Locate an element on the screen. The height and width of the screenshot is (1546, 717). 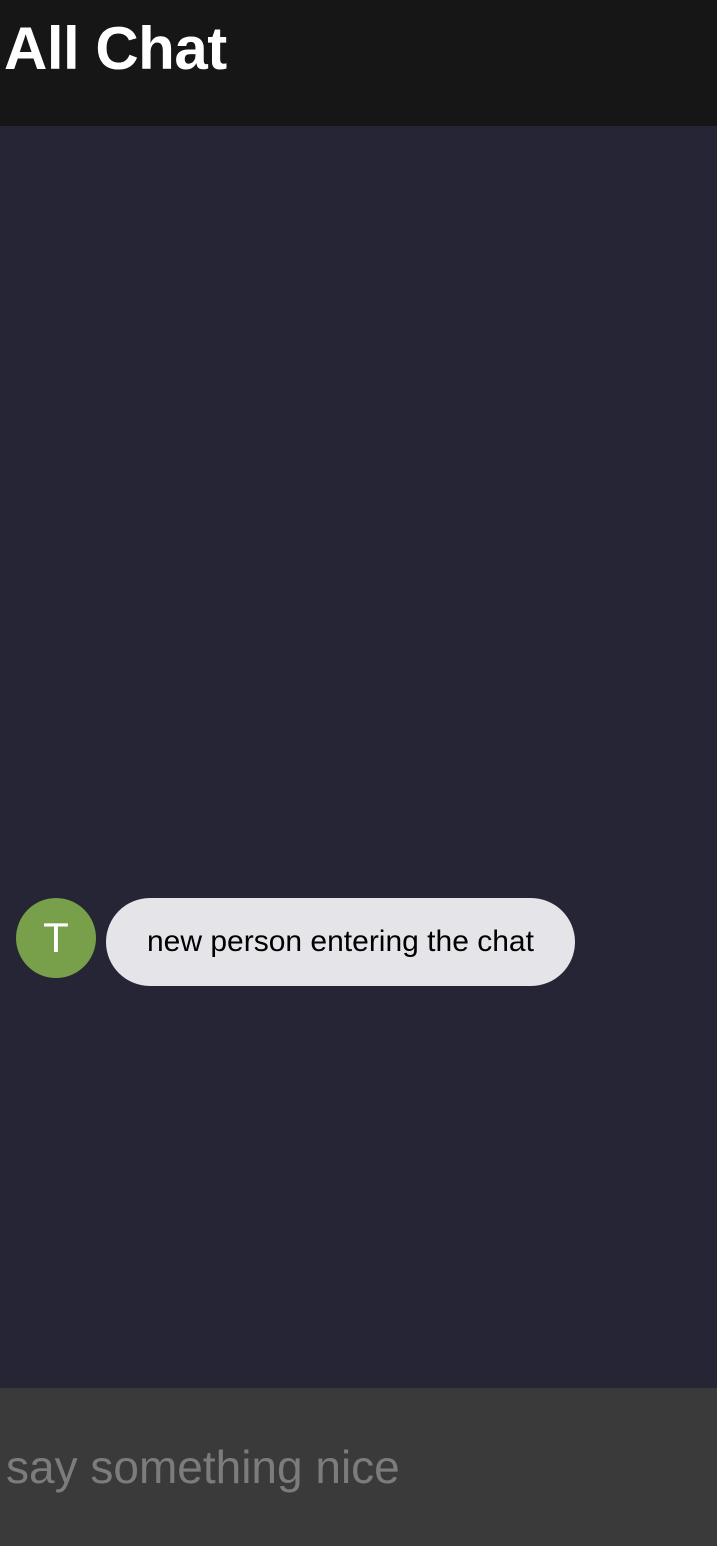
composer is located at coordinates (358, 1467).